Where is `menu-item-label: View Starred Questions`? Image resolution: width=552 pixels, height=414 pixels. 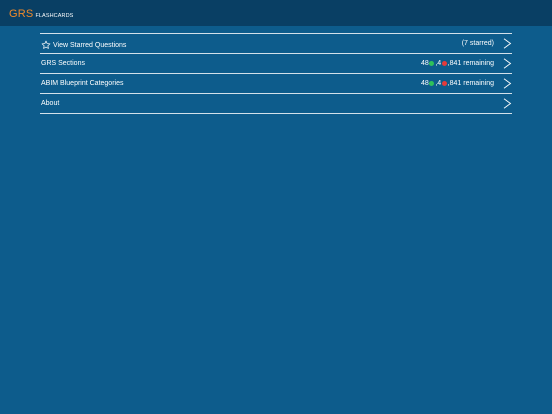
menu-item-label: View Starred Questions is located at coordinates (90, 45).